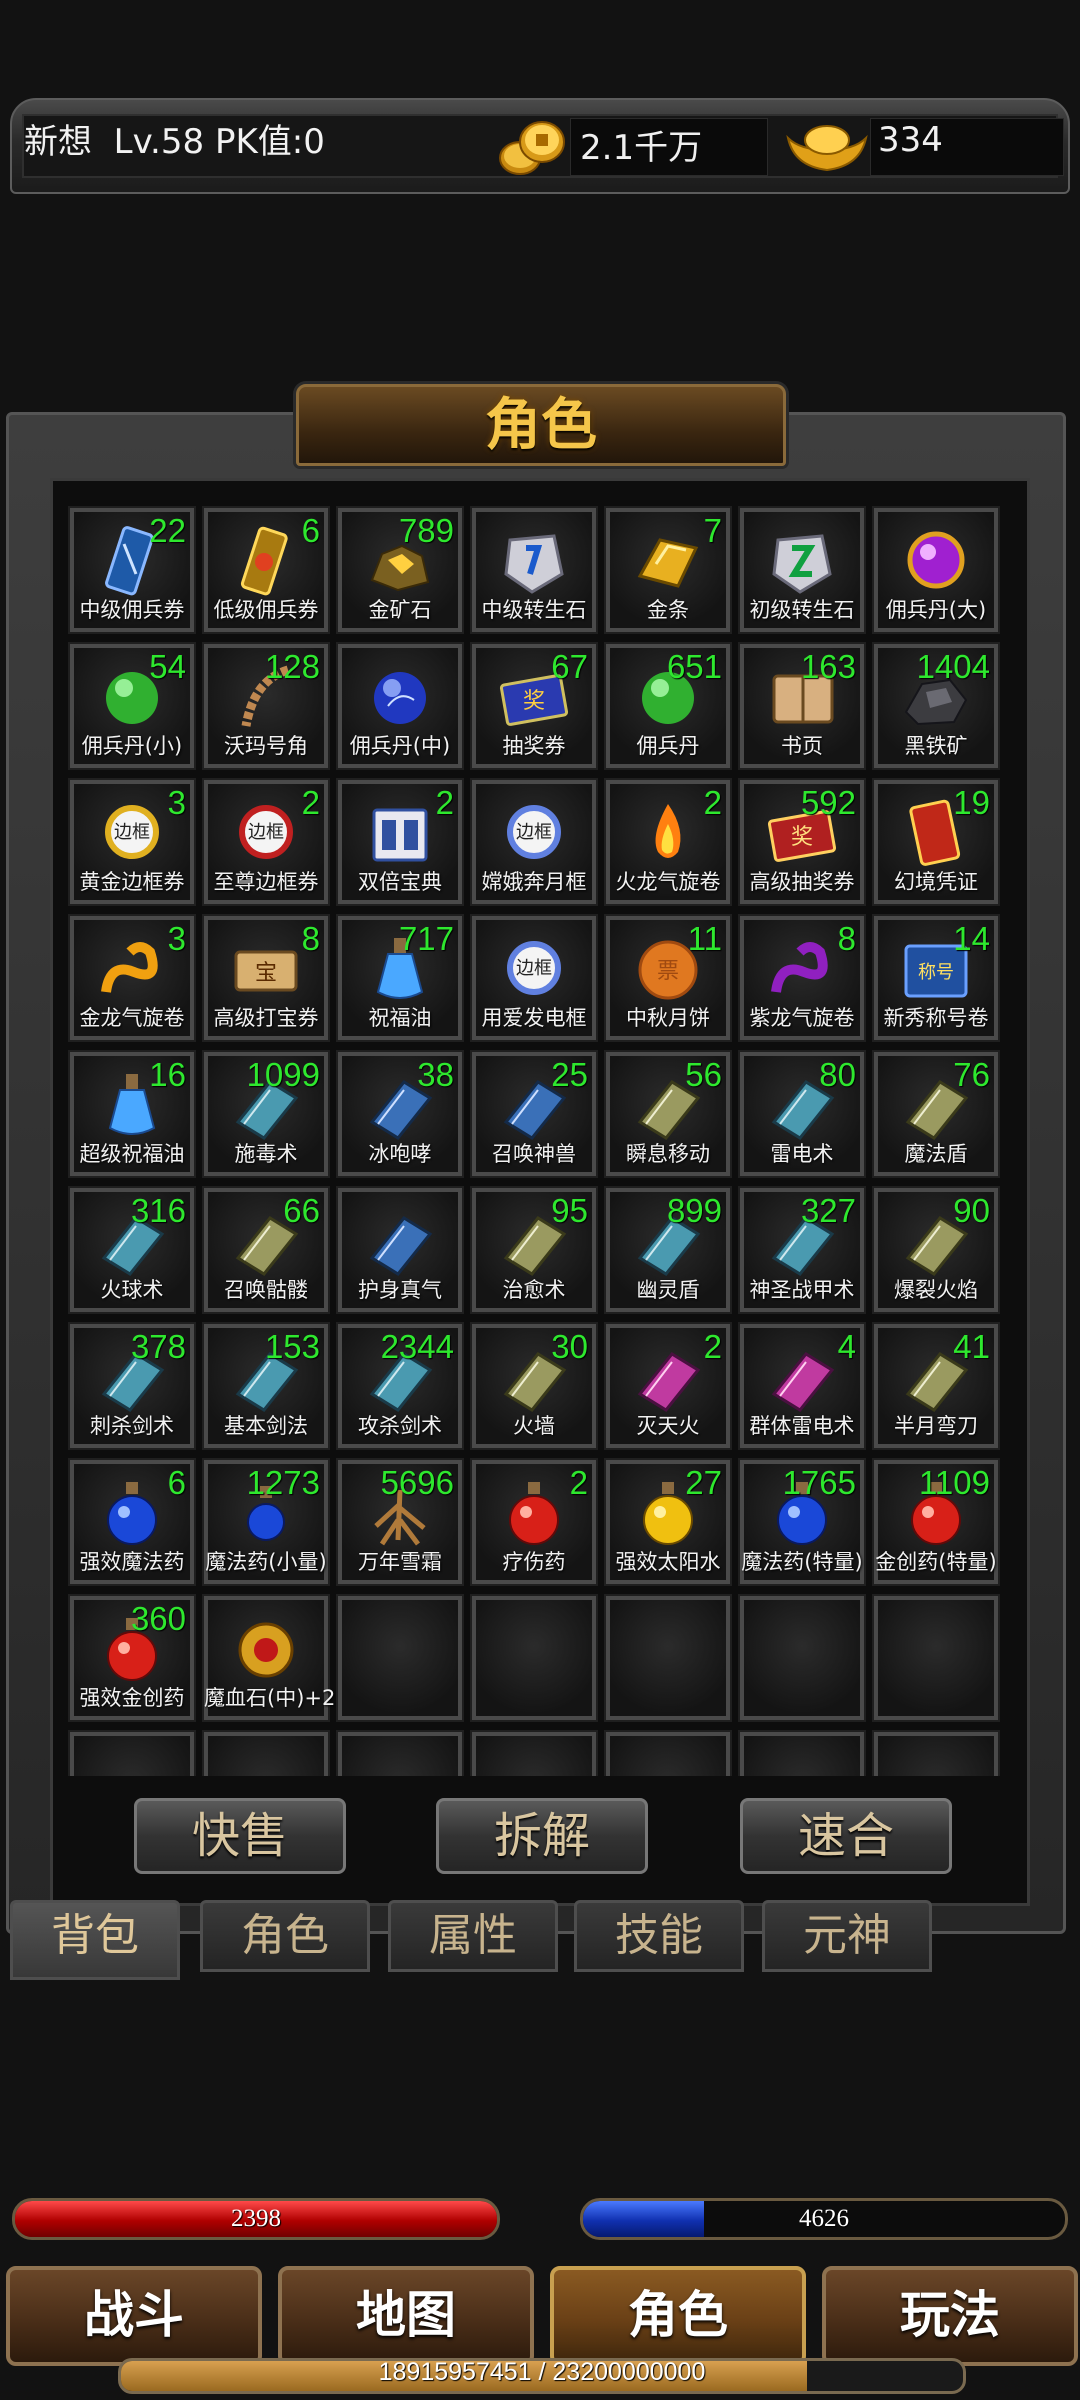 The image size is (1080, 2400). What do you see at coordinates (406, 2316) in the screenshot?
I see `nav-map: 地图` at bounding box center [406, 2316].